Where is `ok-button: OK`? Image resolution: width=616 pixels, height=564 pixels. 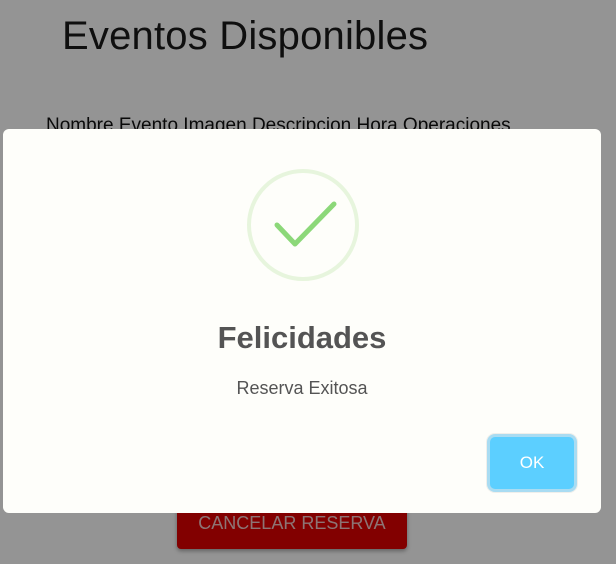 ok-button: OK is located at coordinates (532, 463).